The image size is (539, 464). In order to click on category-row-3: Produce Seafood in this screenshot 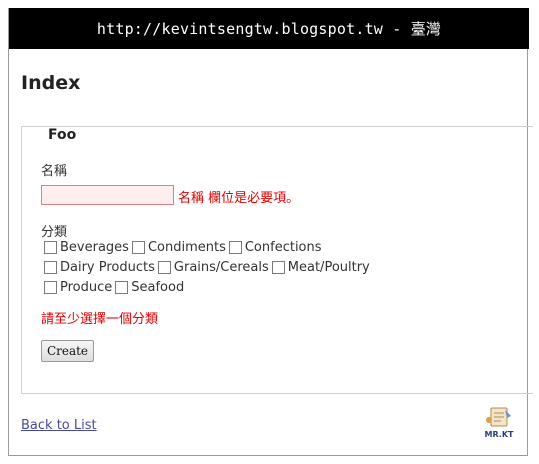, I will do `click(115, 287)`.